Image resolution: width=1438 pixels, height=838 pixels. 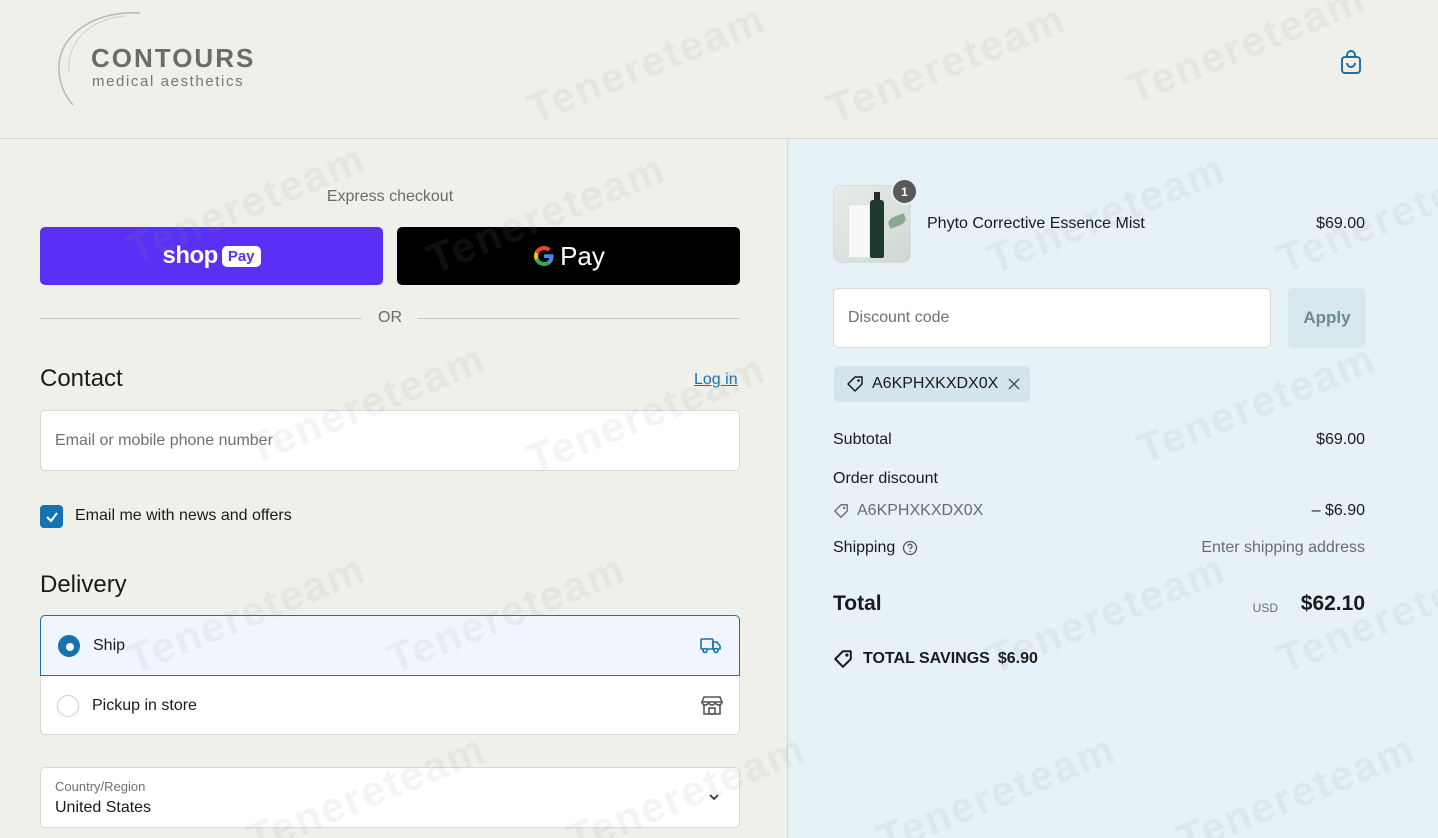 What do you see at coordinates (843, 659) in the screenshot?
I see `savings-tag-icon` at bounding box center [843, 659].